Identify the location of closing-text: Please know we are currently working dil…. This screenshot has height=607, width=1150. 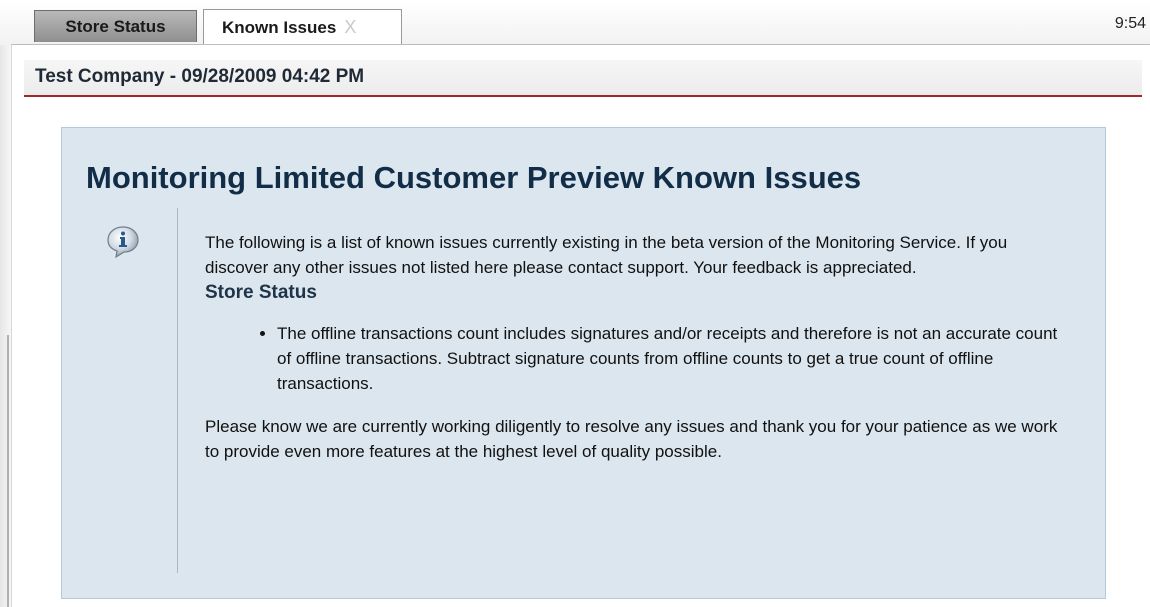
(631, 439).